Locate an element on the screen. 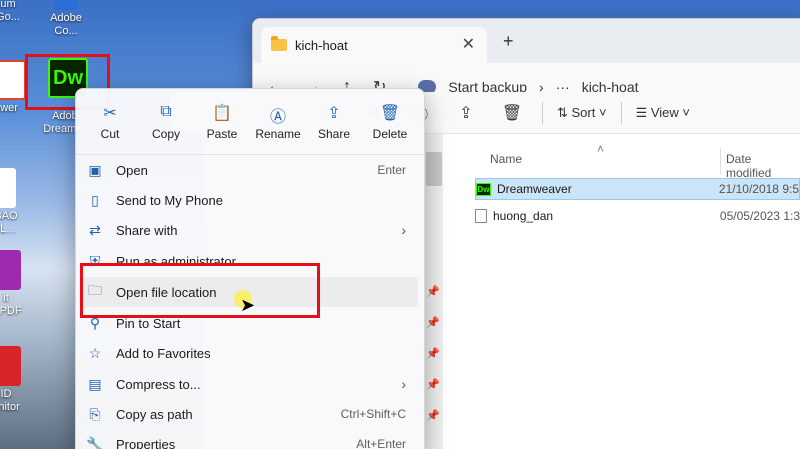 The height and width of the screenshot is (449, 800). rename-label: Rename is located at coordinates (278, 133).